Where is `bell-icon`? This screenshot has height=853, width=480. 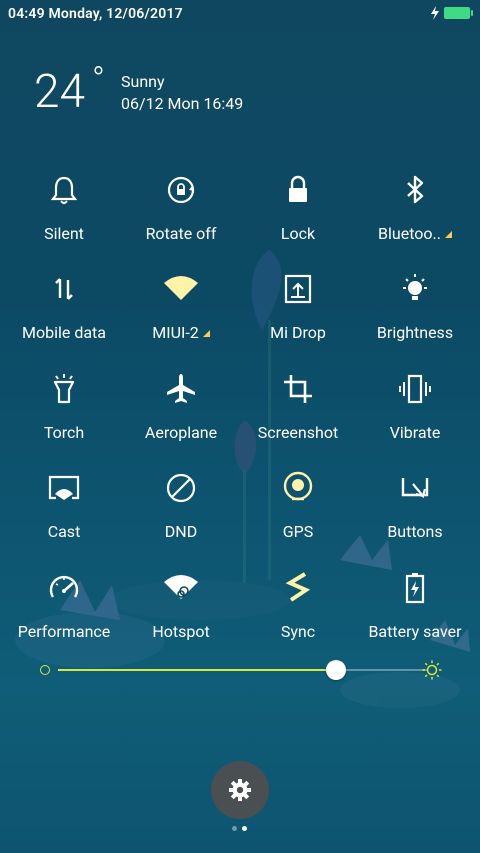 bell-icon is located at coordinates (64, 190).